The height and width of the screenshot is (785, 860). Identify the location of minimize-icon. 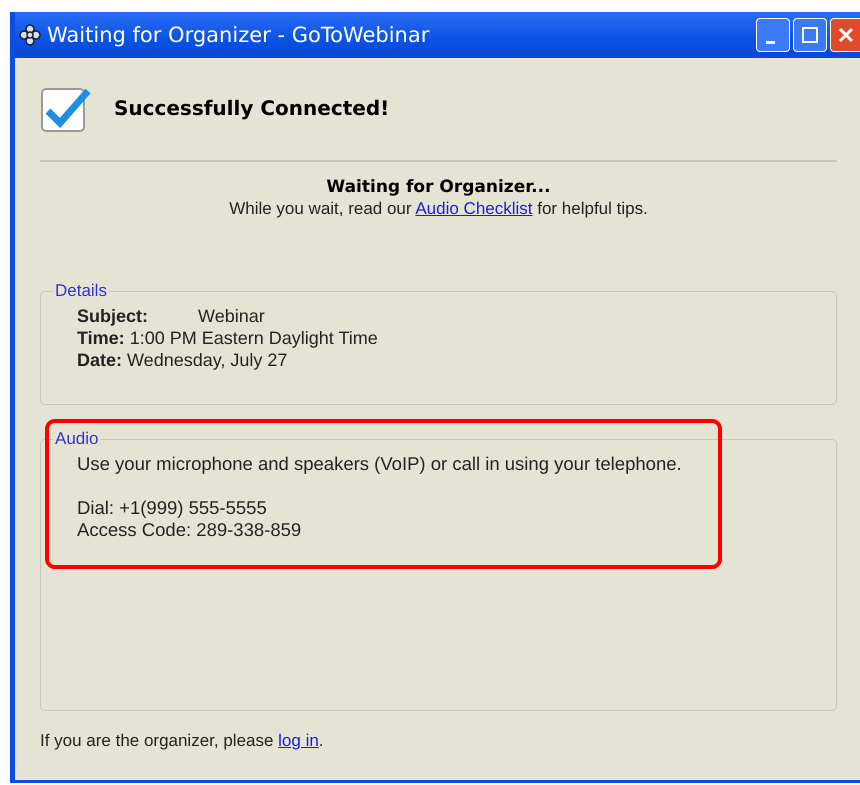
(770, 42).